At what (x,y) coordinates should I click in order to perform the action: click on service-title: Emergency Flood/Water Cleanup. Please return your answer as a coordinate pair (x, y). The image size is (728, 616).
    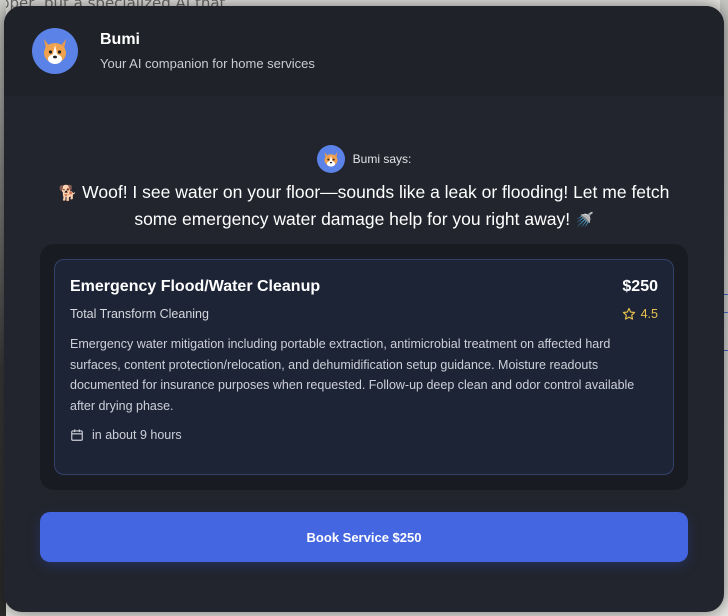
    Looking at the image, I should click on (195, 286).